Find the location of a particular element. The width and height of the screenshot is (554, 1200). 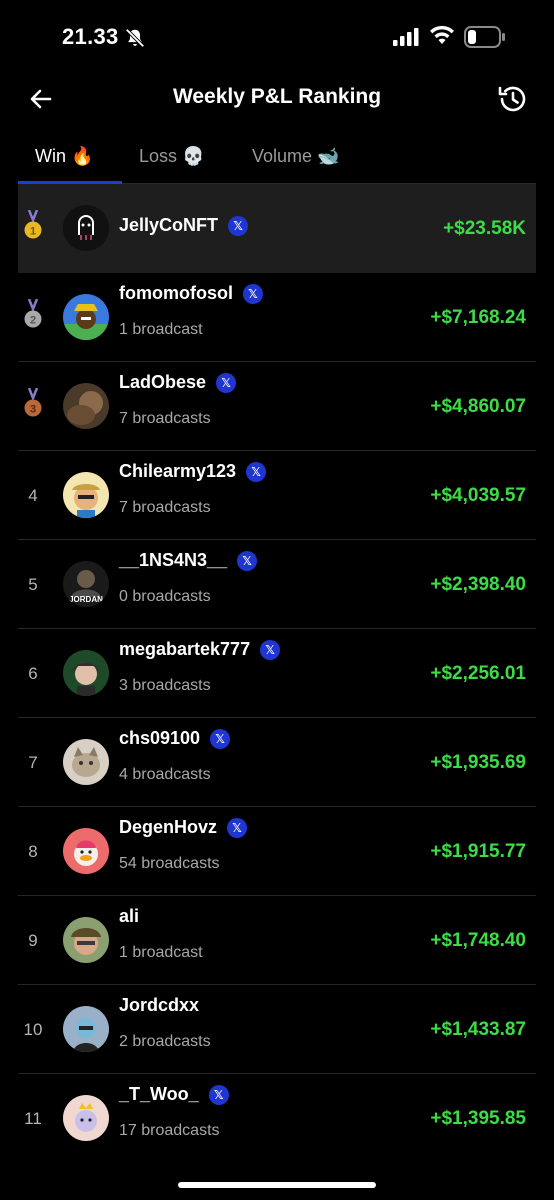

broadcast-count: 4 broadcasts is located at coordinates (165, 774).